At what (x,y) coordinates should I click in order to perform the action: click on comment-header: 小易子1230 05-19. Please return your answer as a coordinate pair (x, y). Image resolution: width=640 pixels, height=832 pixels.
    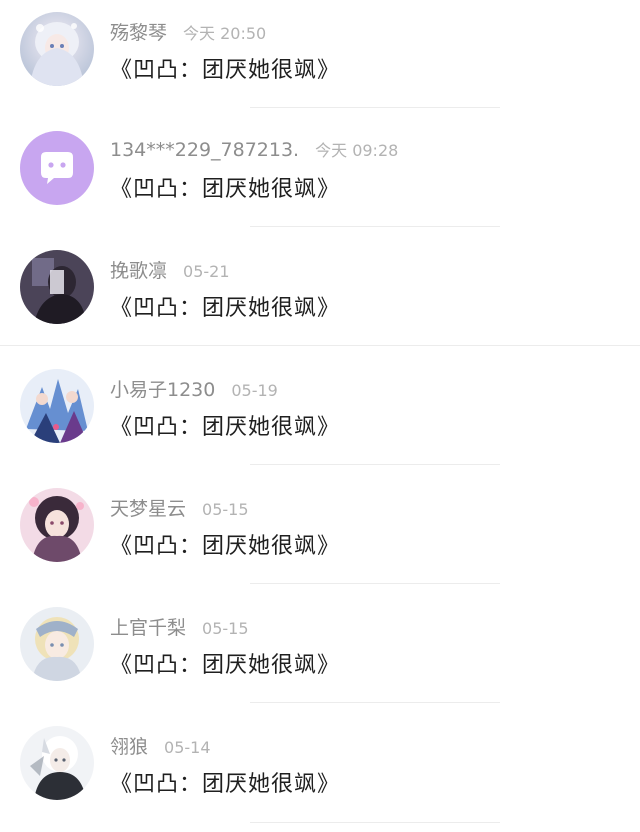
    Looking at the image, I should click on (194, 389).